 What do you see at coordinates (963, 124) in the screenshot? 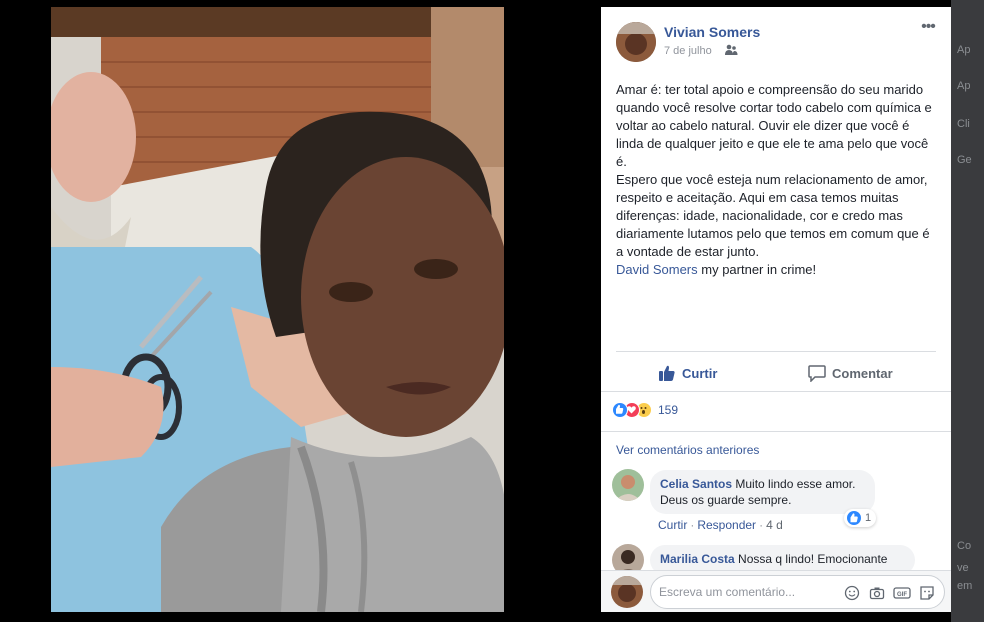
I see `bg-stub-2: Cli` at bounding box center [963, 124].